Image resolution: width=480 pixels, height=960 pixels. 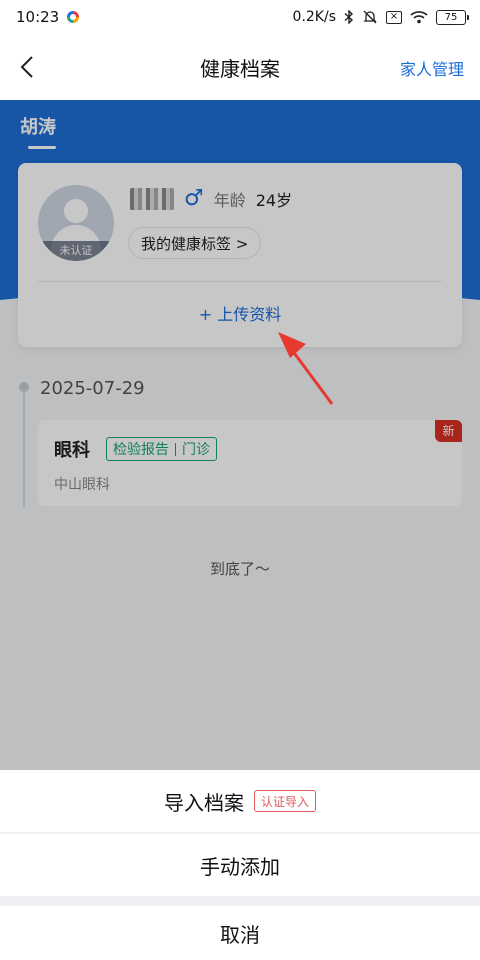 What do you see at coordinates (314, 17) in the screenshot?
I see `network-speed: 0.2K/s` at bounding box center [314, 17].